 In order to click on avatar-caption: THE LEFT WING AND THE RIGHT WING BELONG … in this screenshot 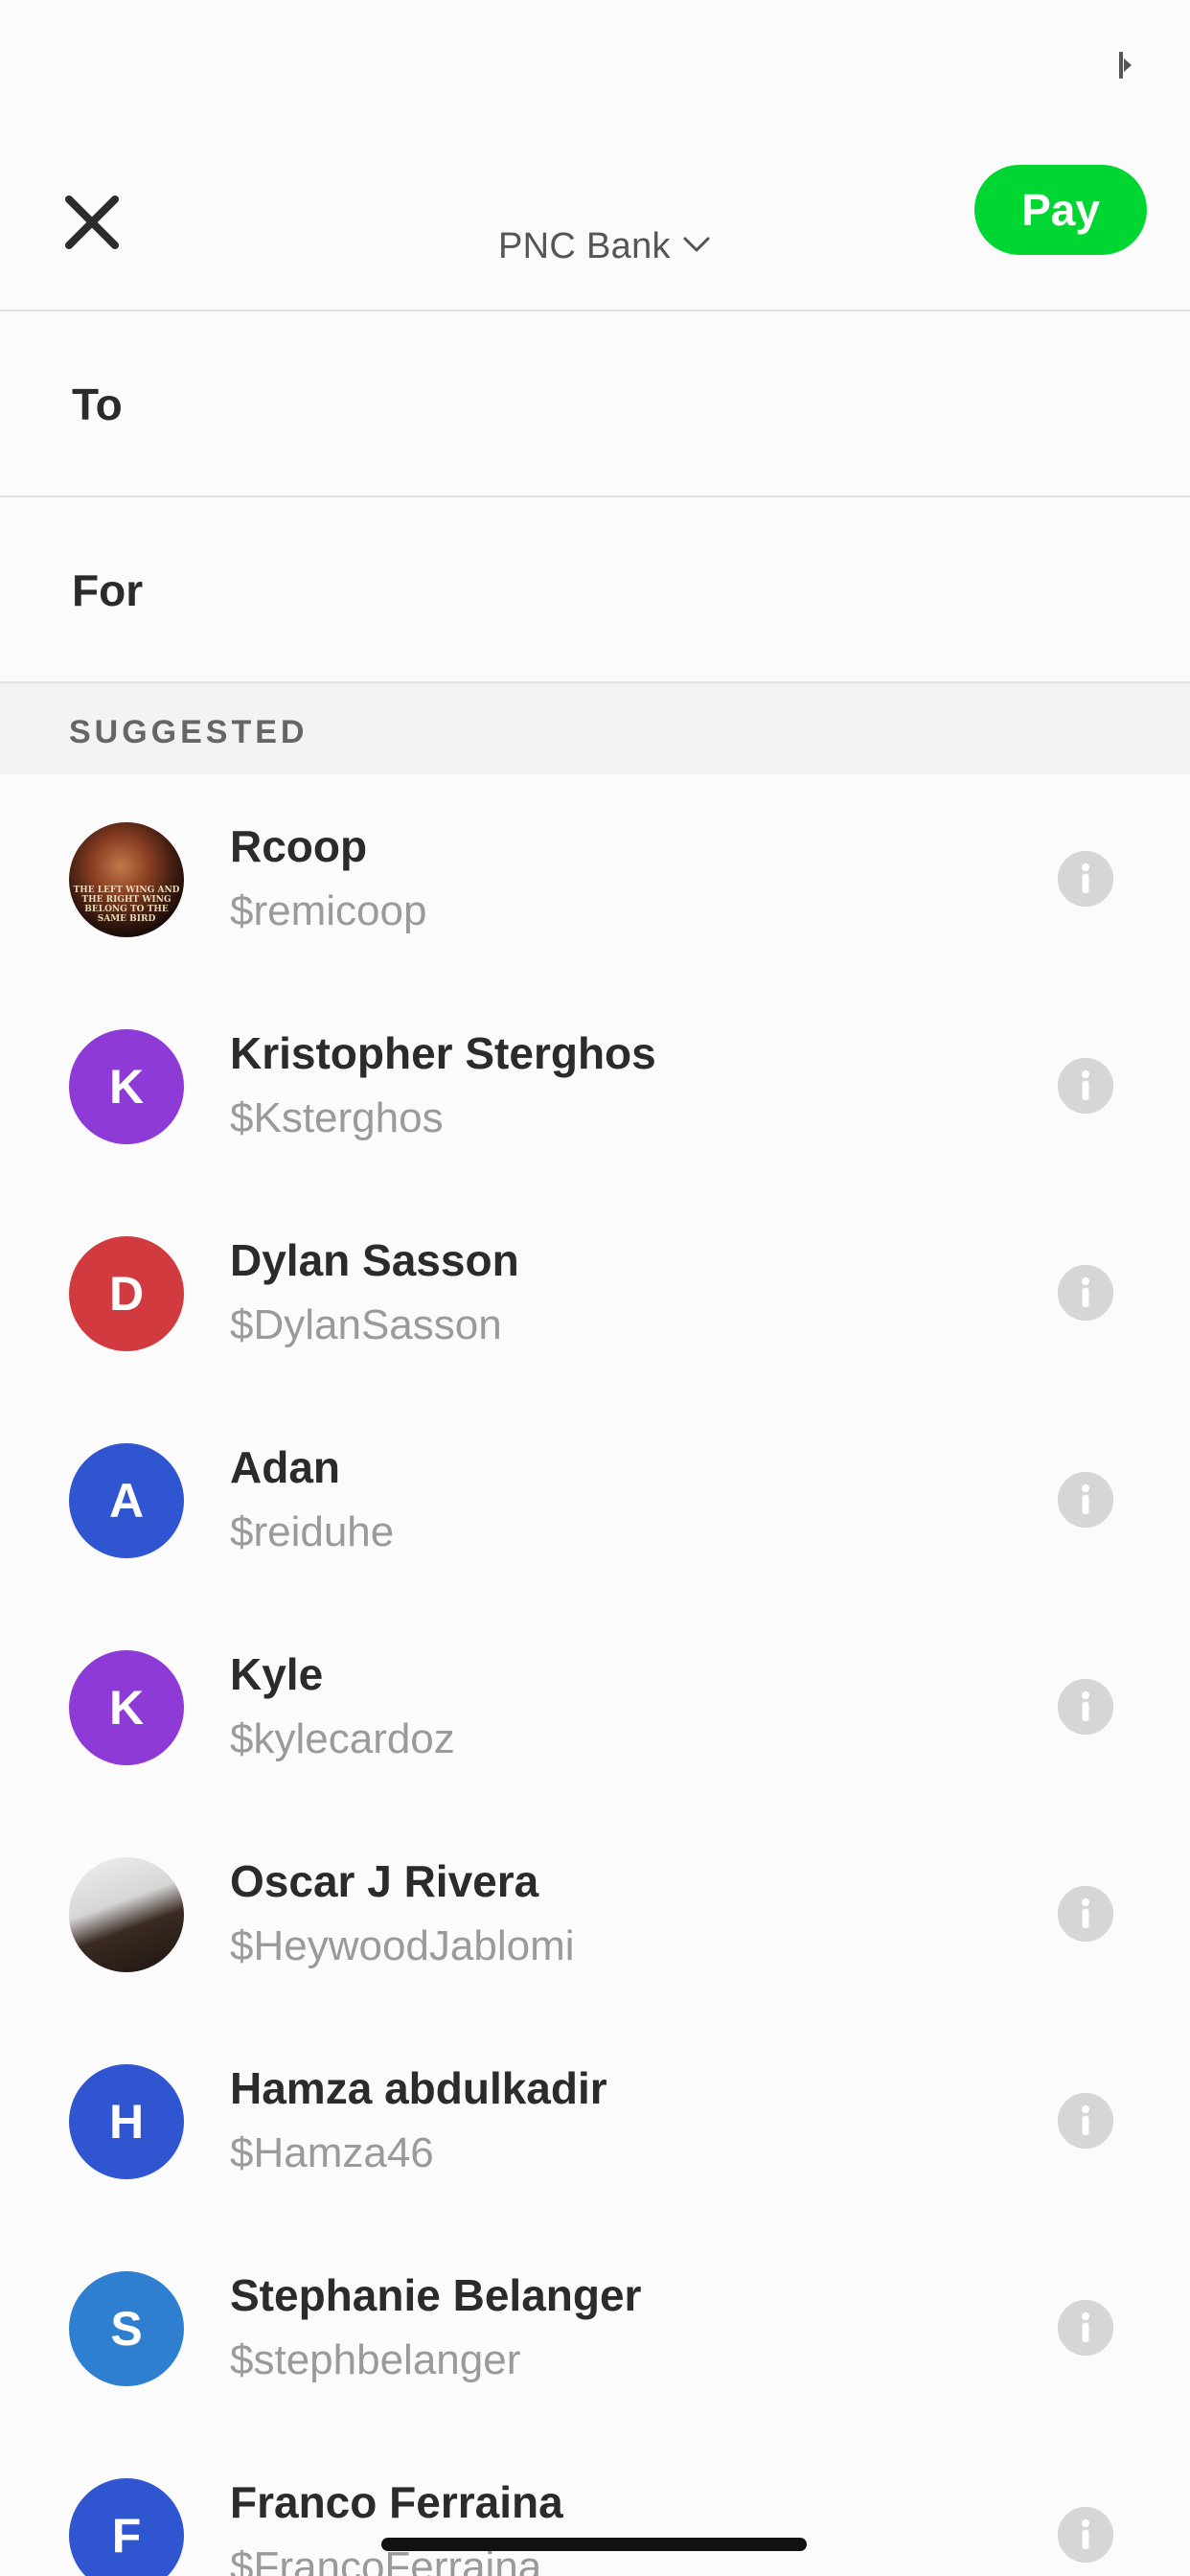, I will do `click(127, 905)`.